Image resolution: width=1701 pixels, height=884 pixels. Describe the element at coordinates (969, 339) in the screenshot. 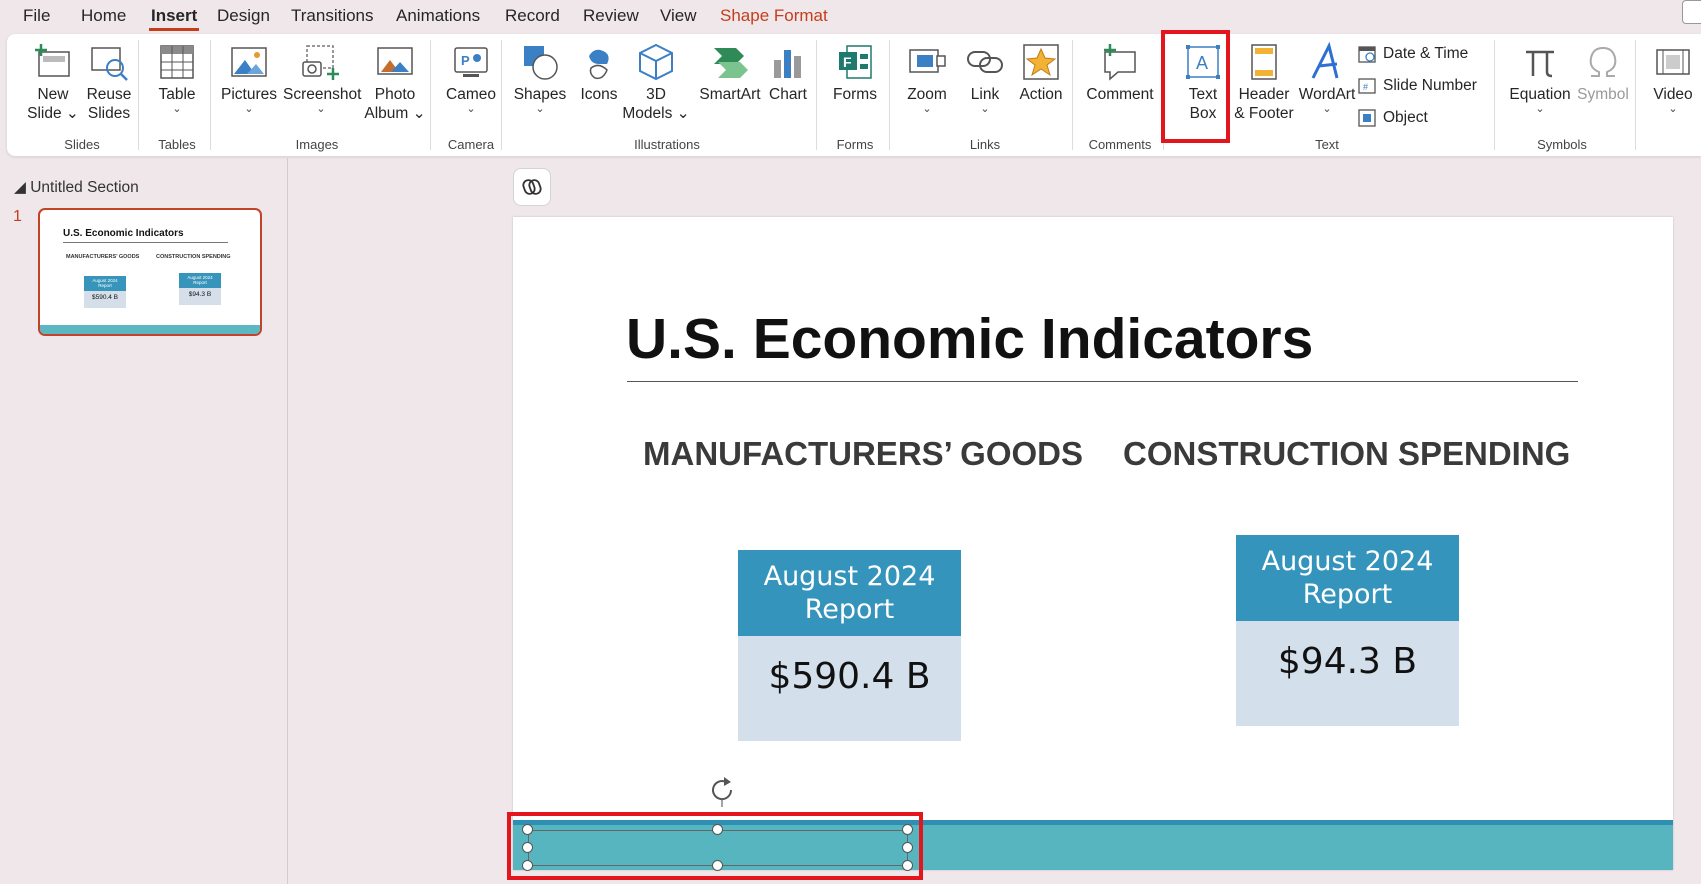

I see `slide-title: U.S. Economic Indicators` at that location.